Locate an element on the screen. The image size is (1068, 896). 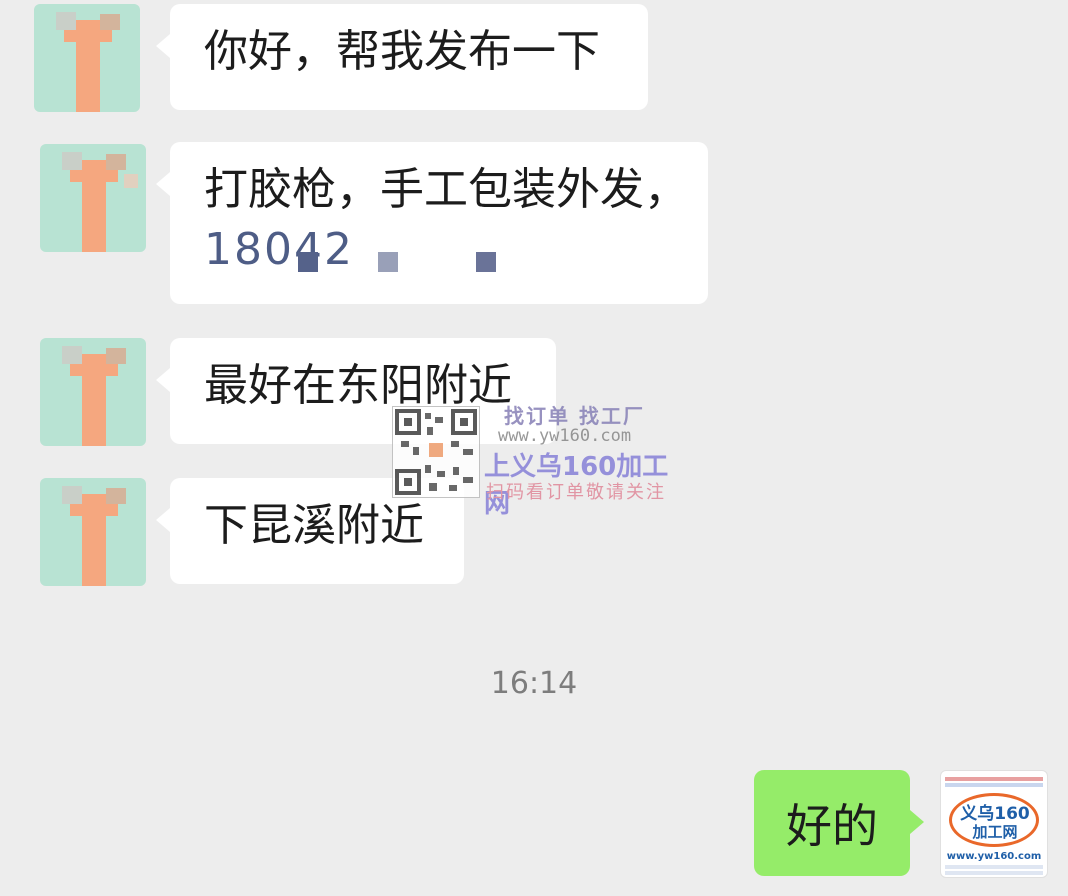
qr-code-icon is located at coordinates (436, 452).